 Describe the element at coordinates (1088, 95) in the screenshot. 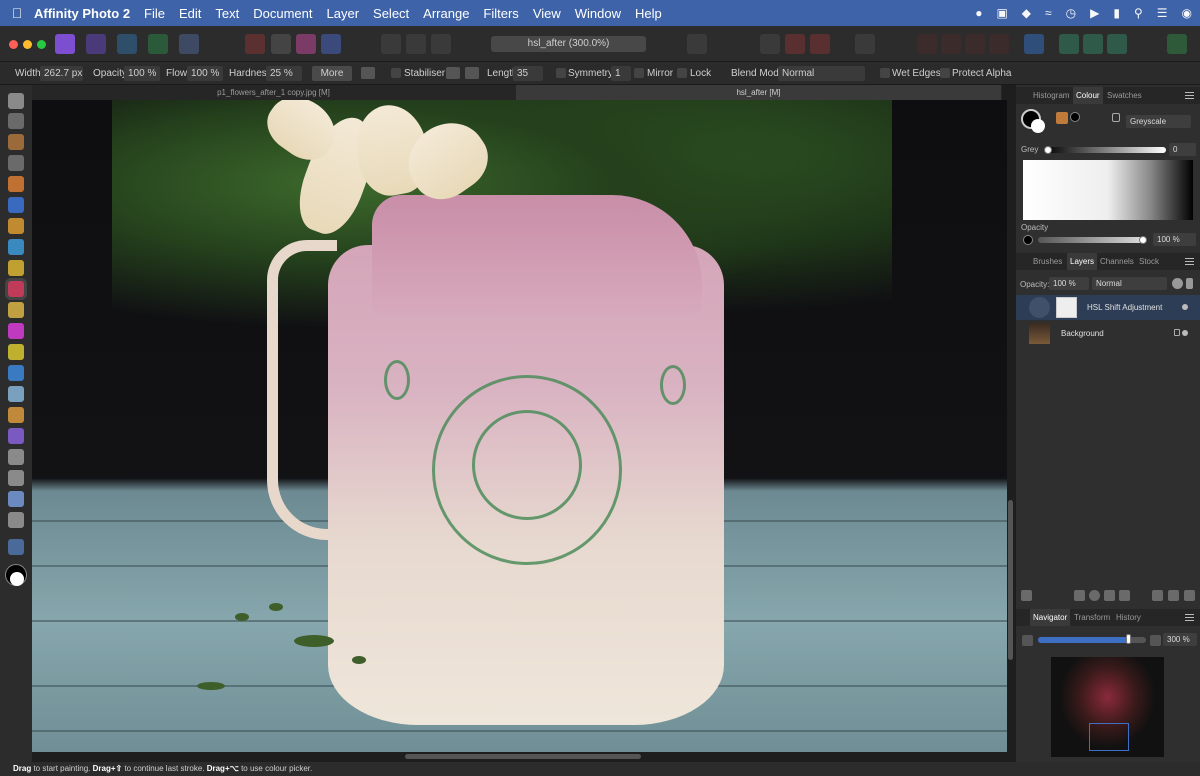

I see `tab-colour: Colour` at that location.